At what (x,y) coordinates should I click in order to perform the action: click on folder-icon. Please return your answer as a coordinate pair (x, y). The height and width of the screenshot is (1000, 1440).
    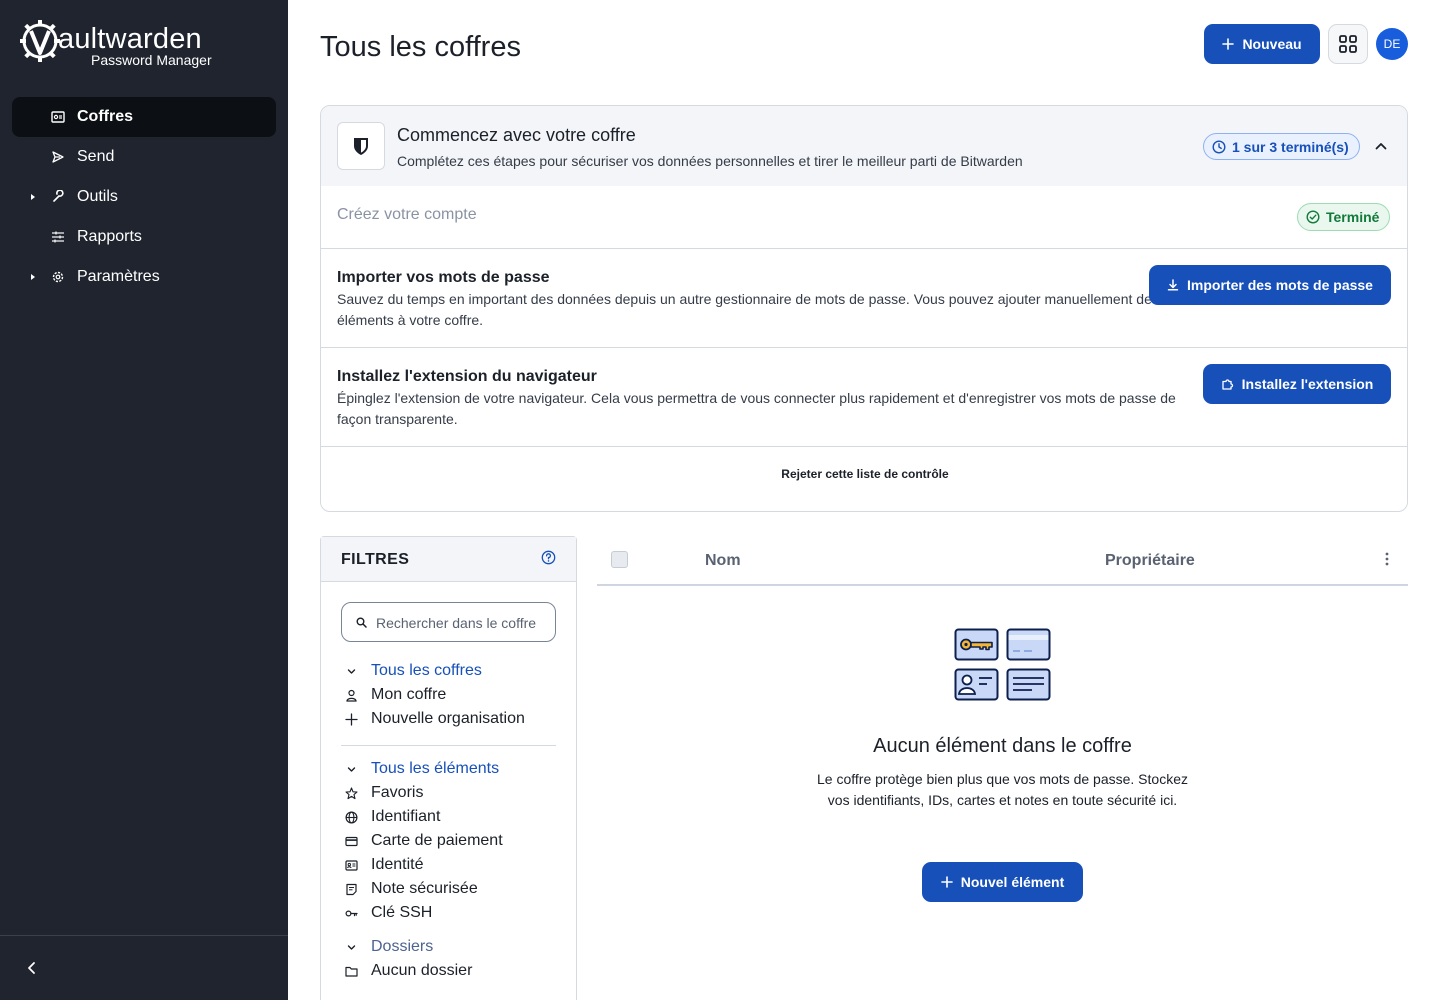
    Looking at the image, I should click on (351, 971).